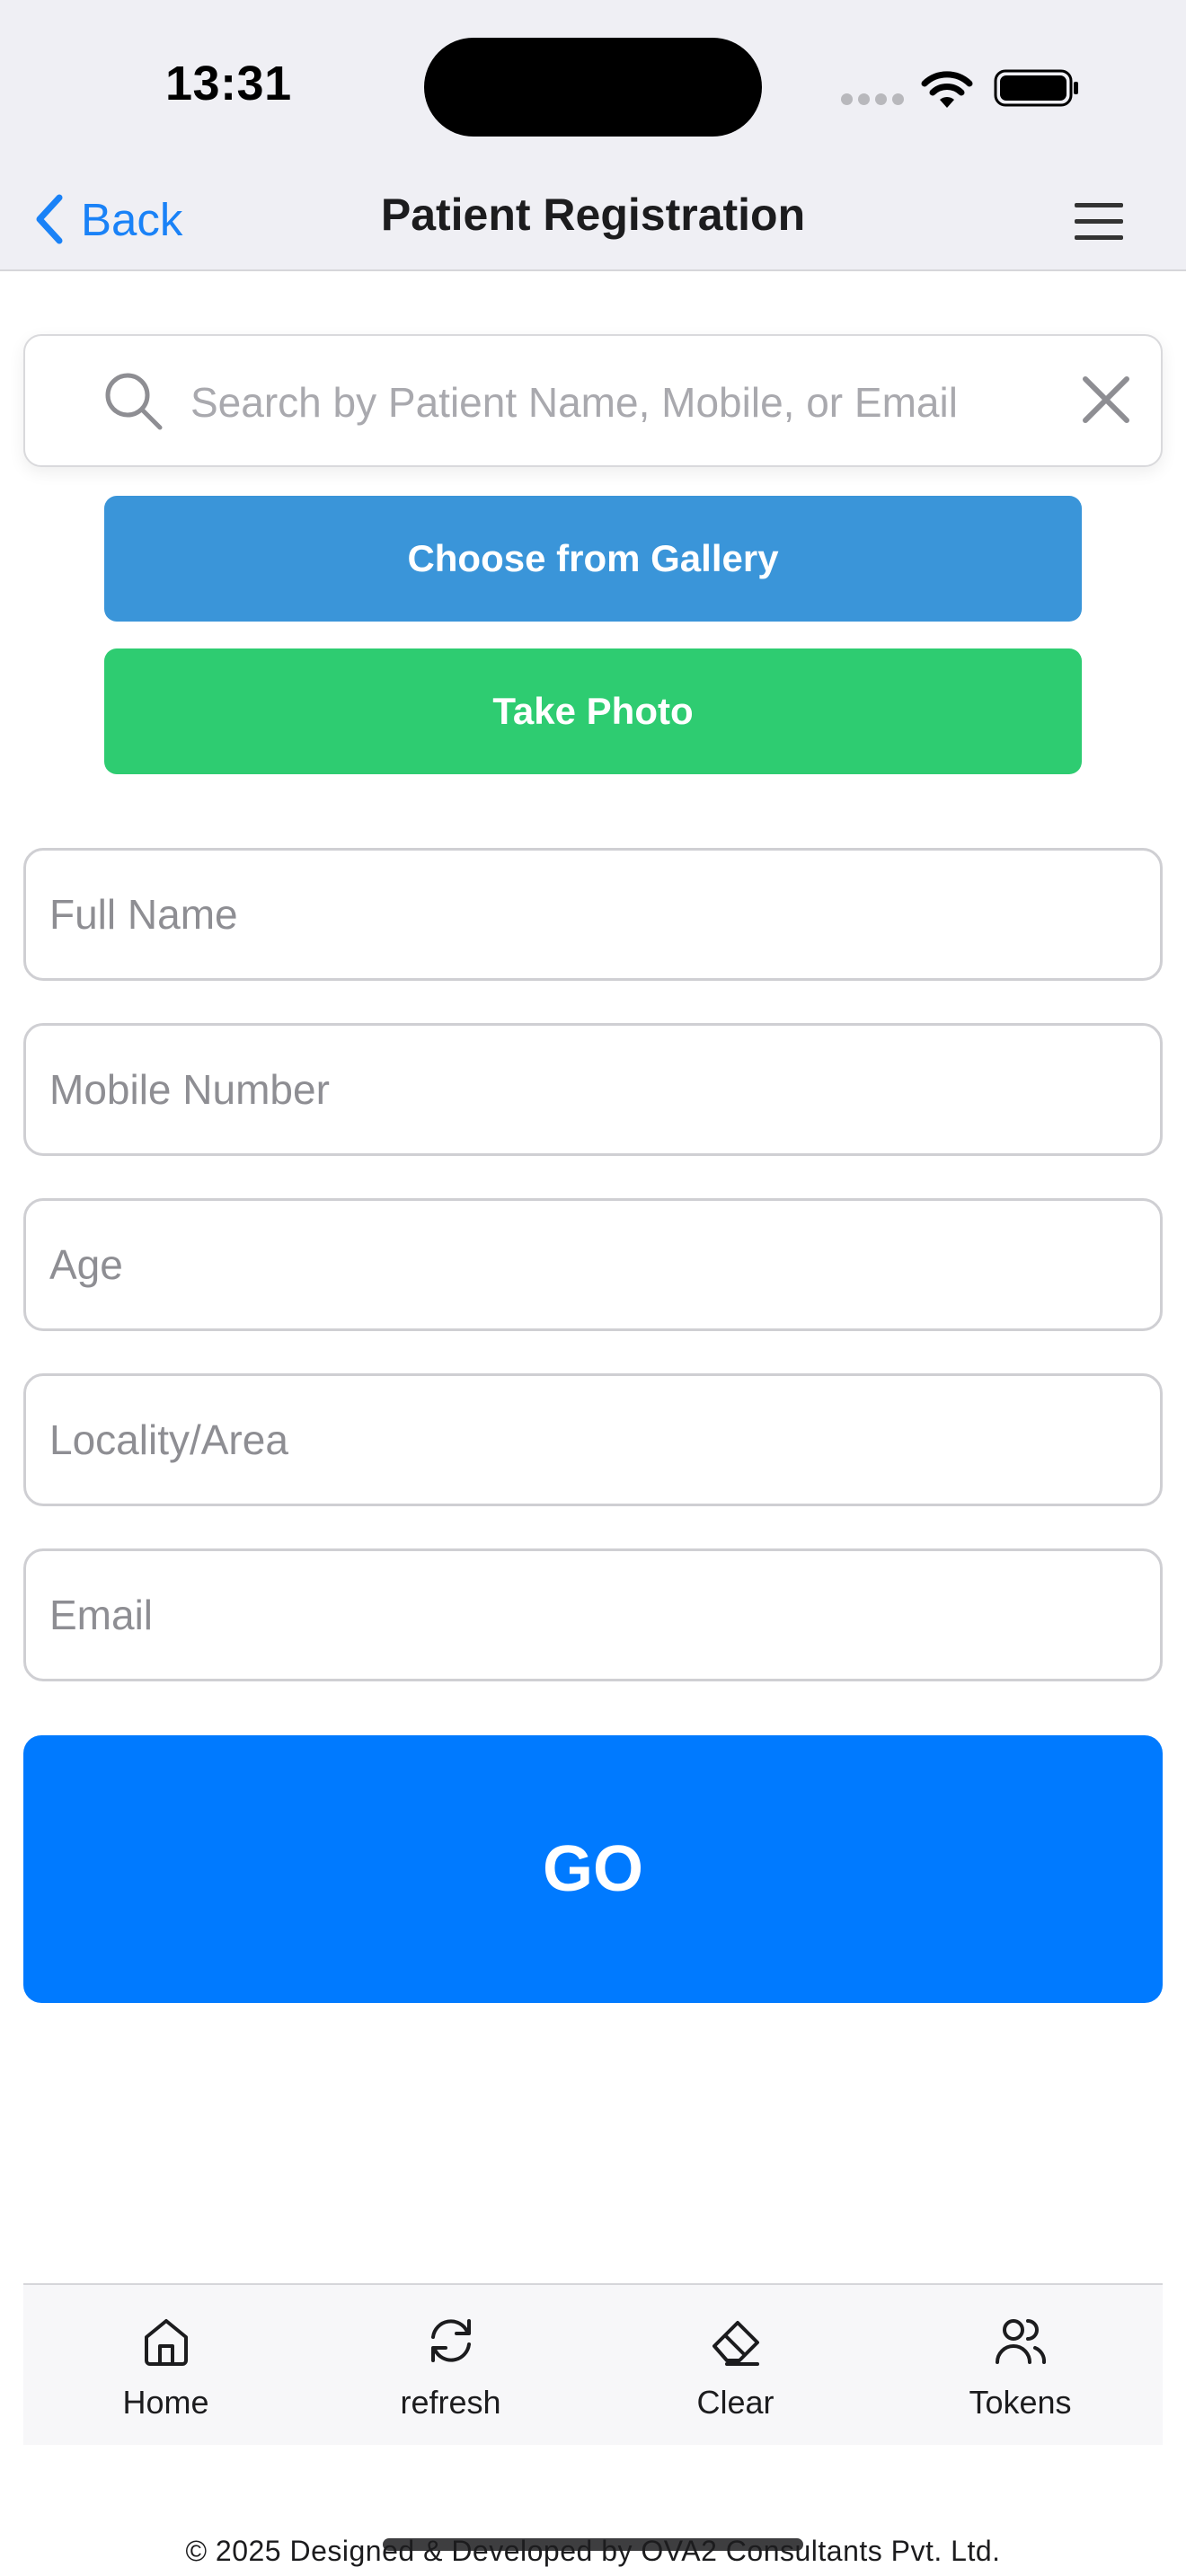 The width and height of the screenshot is (1186, 2576). Describe the element at coordinates (1020, 2341) in the screenshot. I see `users-icon` at that location.